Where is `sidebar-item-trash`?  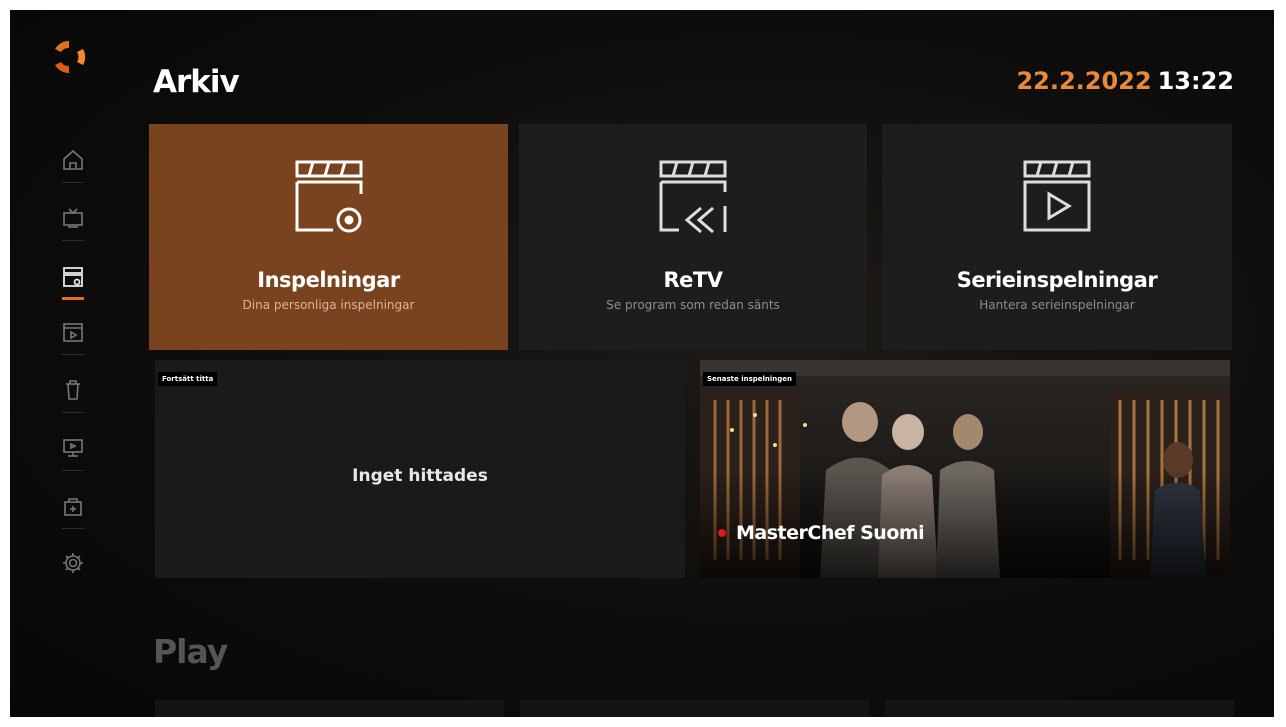
sidebar-item-trash is located at coordinates (73, 390).